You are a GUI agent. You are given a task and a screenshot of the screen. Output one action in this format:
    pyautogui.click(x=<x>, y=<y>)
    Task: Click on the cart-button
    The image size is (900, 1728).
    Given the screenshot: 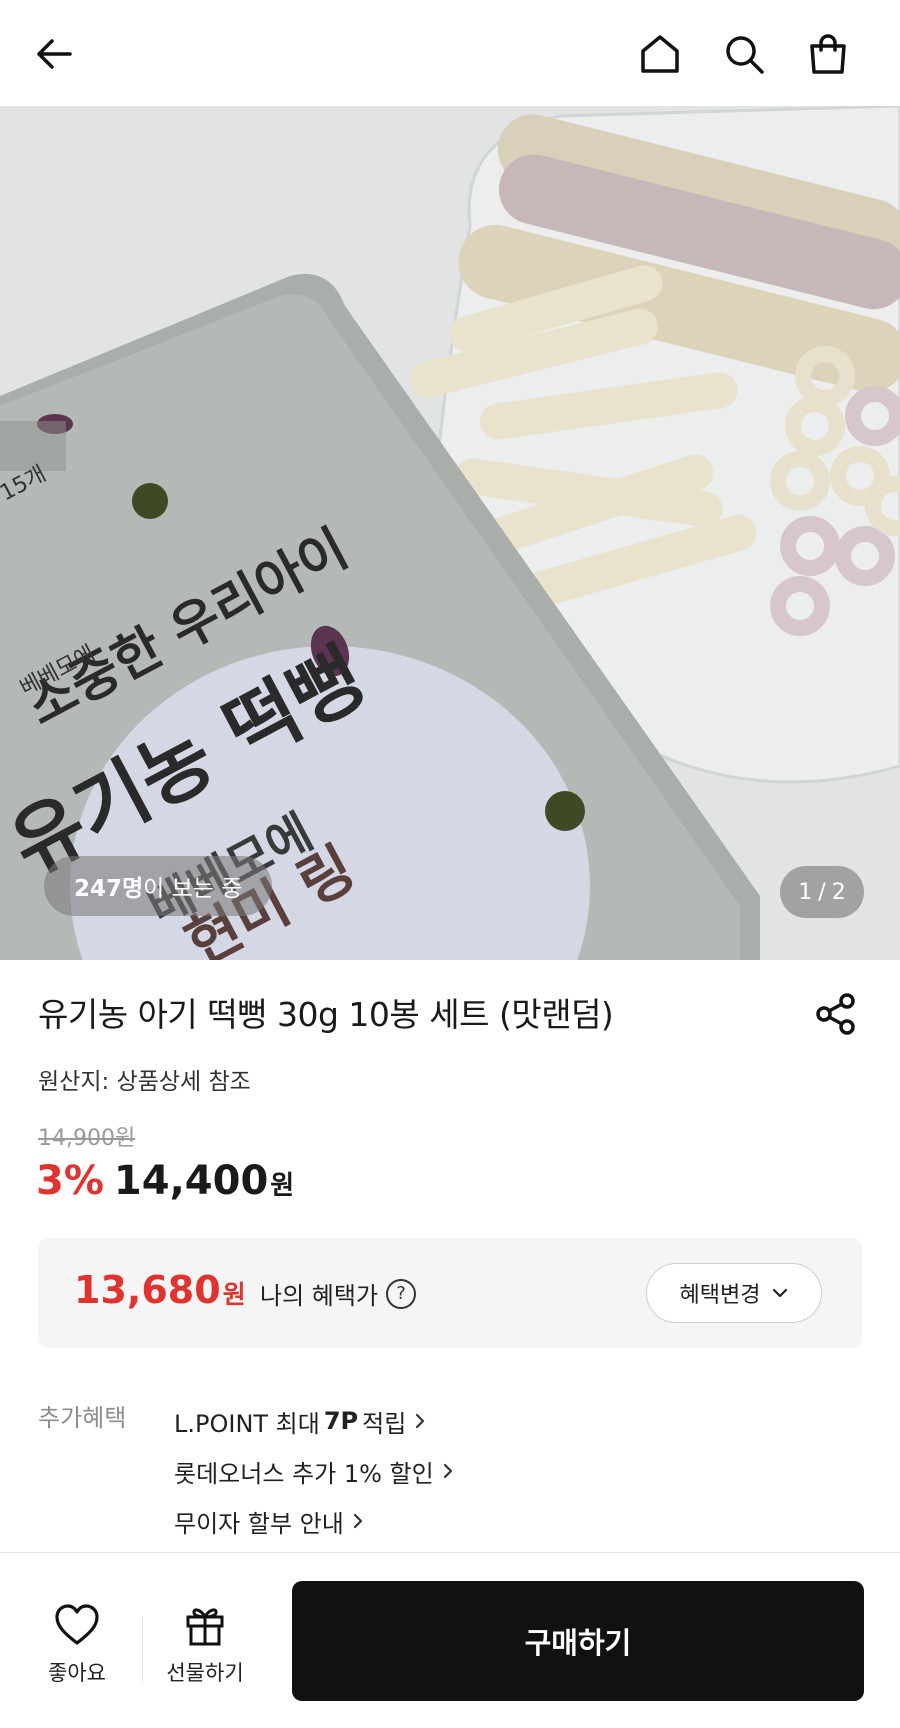 What is the action you would take?
    pyautogui.click(x=828, y=54)
    